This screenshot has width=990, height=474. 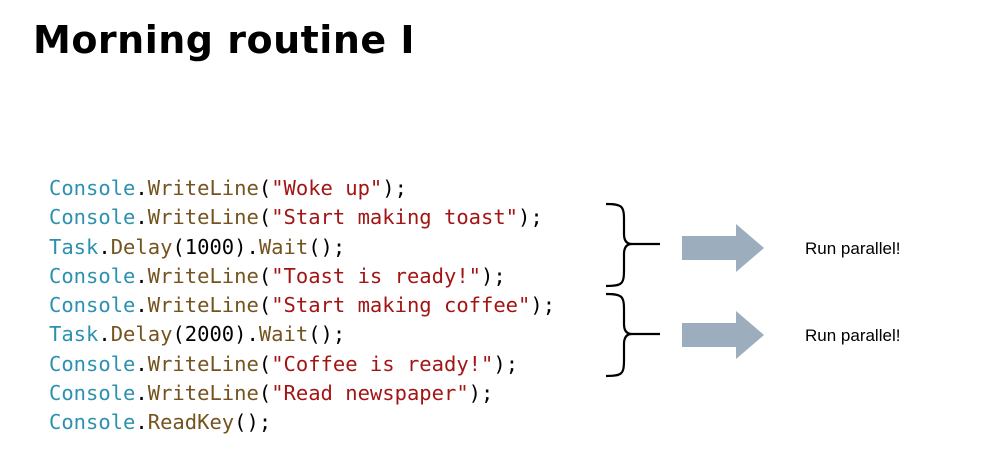 What do you see at coordinates (302, 422) in the screenshot?
I see `code-line: Console.ReadKey();` at bounding box center [302, 422].